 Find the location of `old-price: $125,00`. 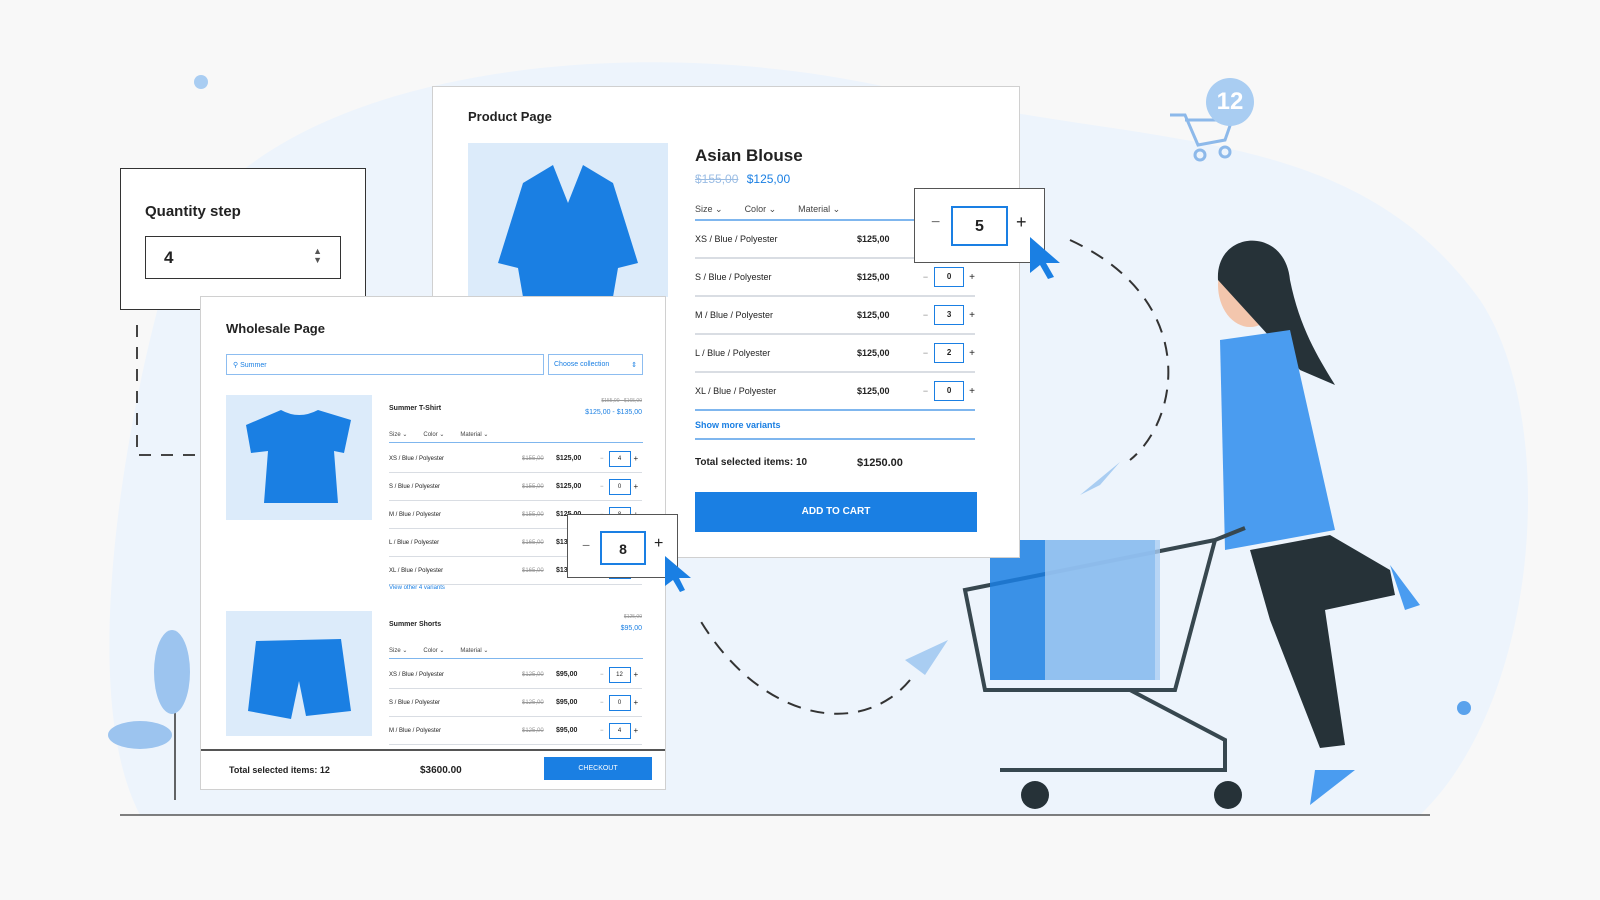

old-price: $125,00 is located at coordinates (632, 617).